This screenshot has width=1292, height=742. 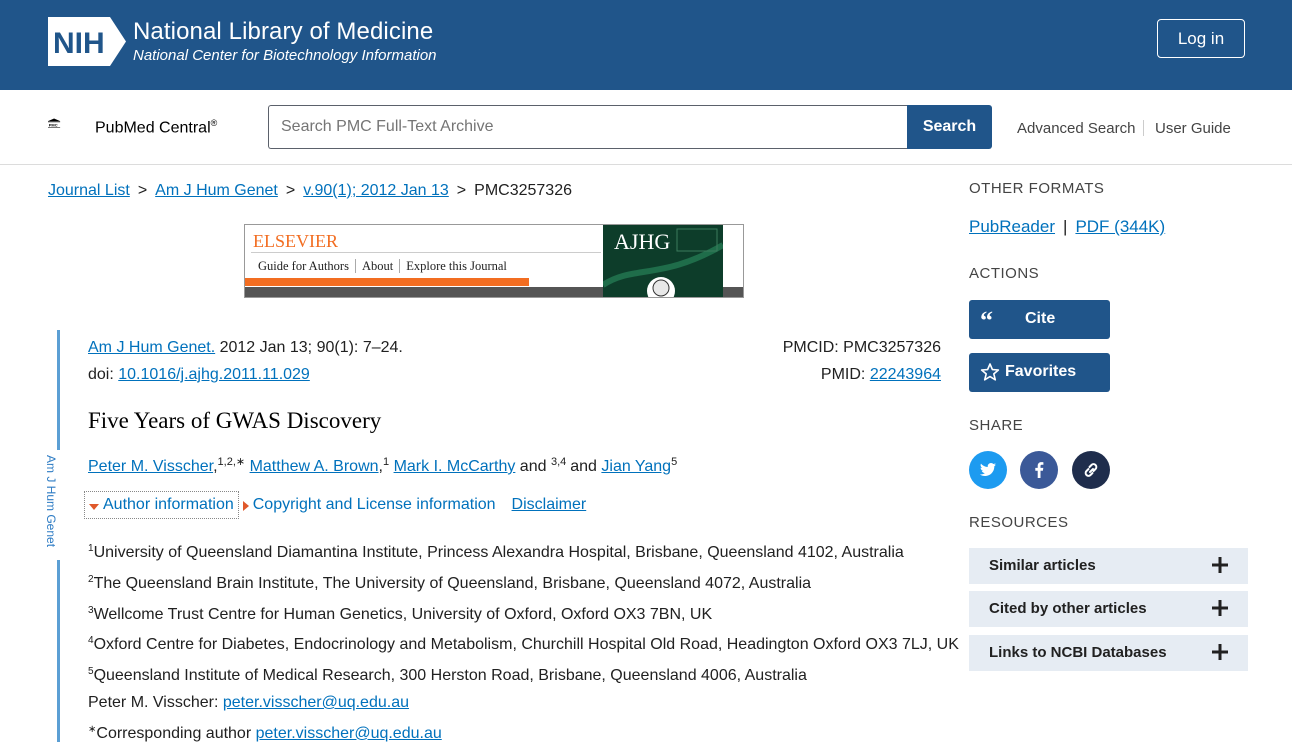 What do you see at coordinates (232, 462) in the screenshot?
I see `author-affil-ref: 1,2,∗` at bounding box center [232, 462].